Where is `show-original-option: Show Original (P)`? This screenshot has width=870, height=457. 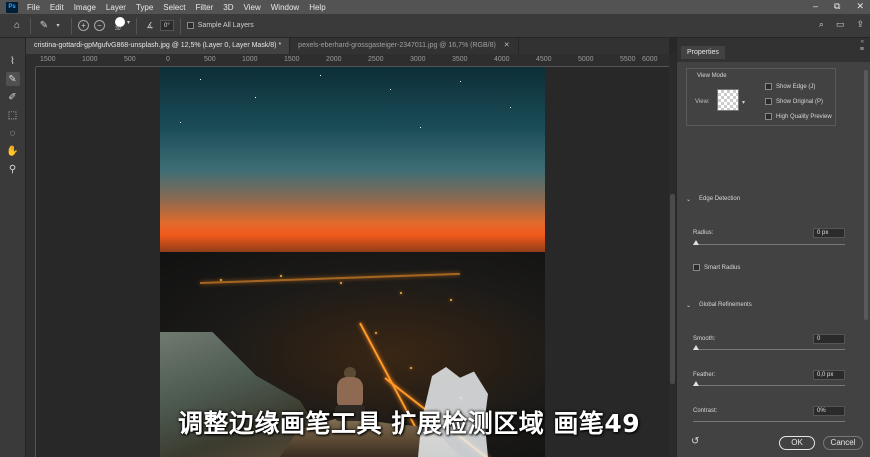
show-original-option: Show Original (P) is located at coordinates (794, 101).